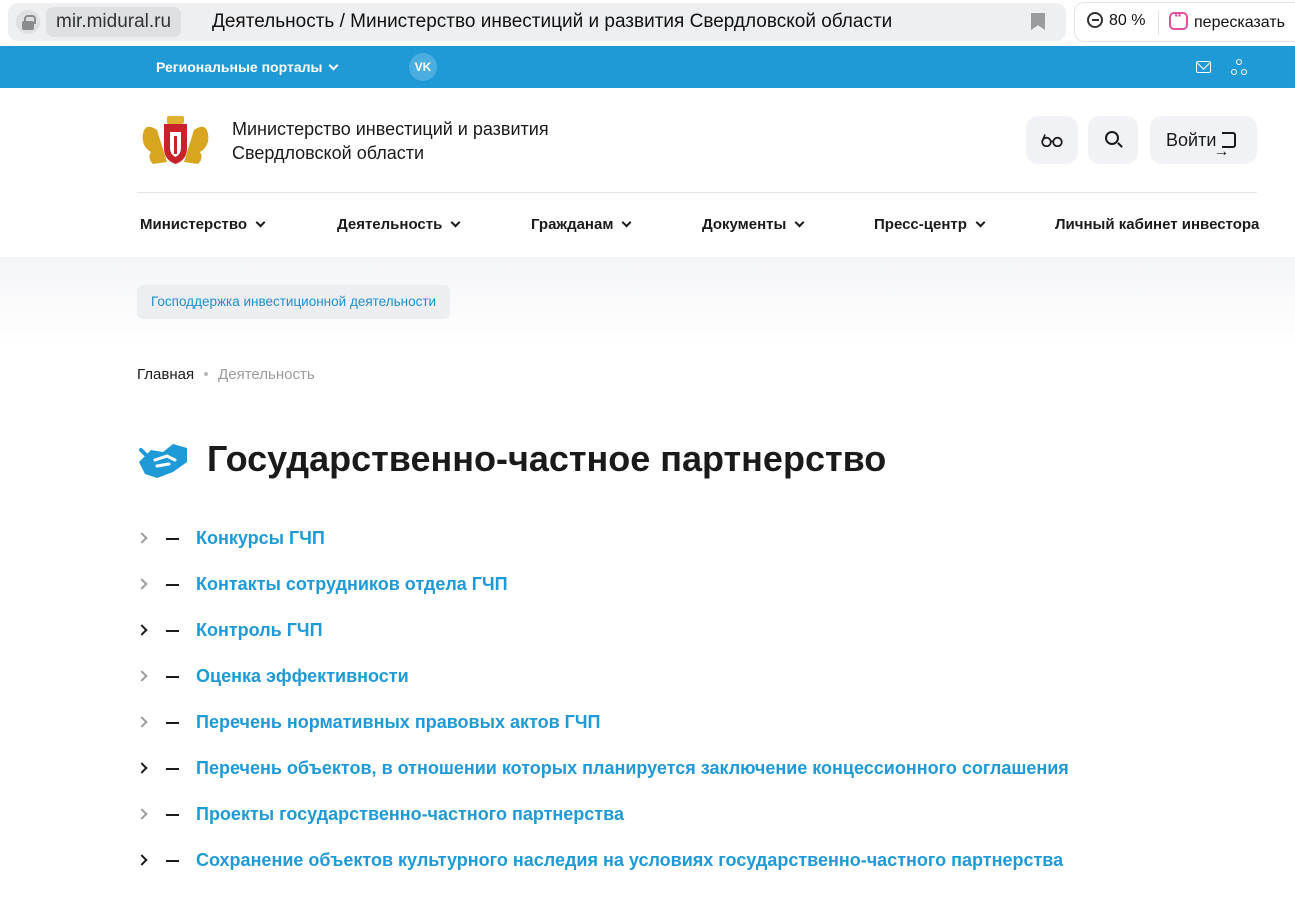 The width and height of the screenshot is (1295, 901). I want to click on nav-activity: Деятельность, so click(399, 224).